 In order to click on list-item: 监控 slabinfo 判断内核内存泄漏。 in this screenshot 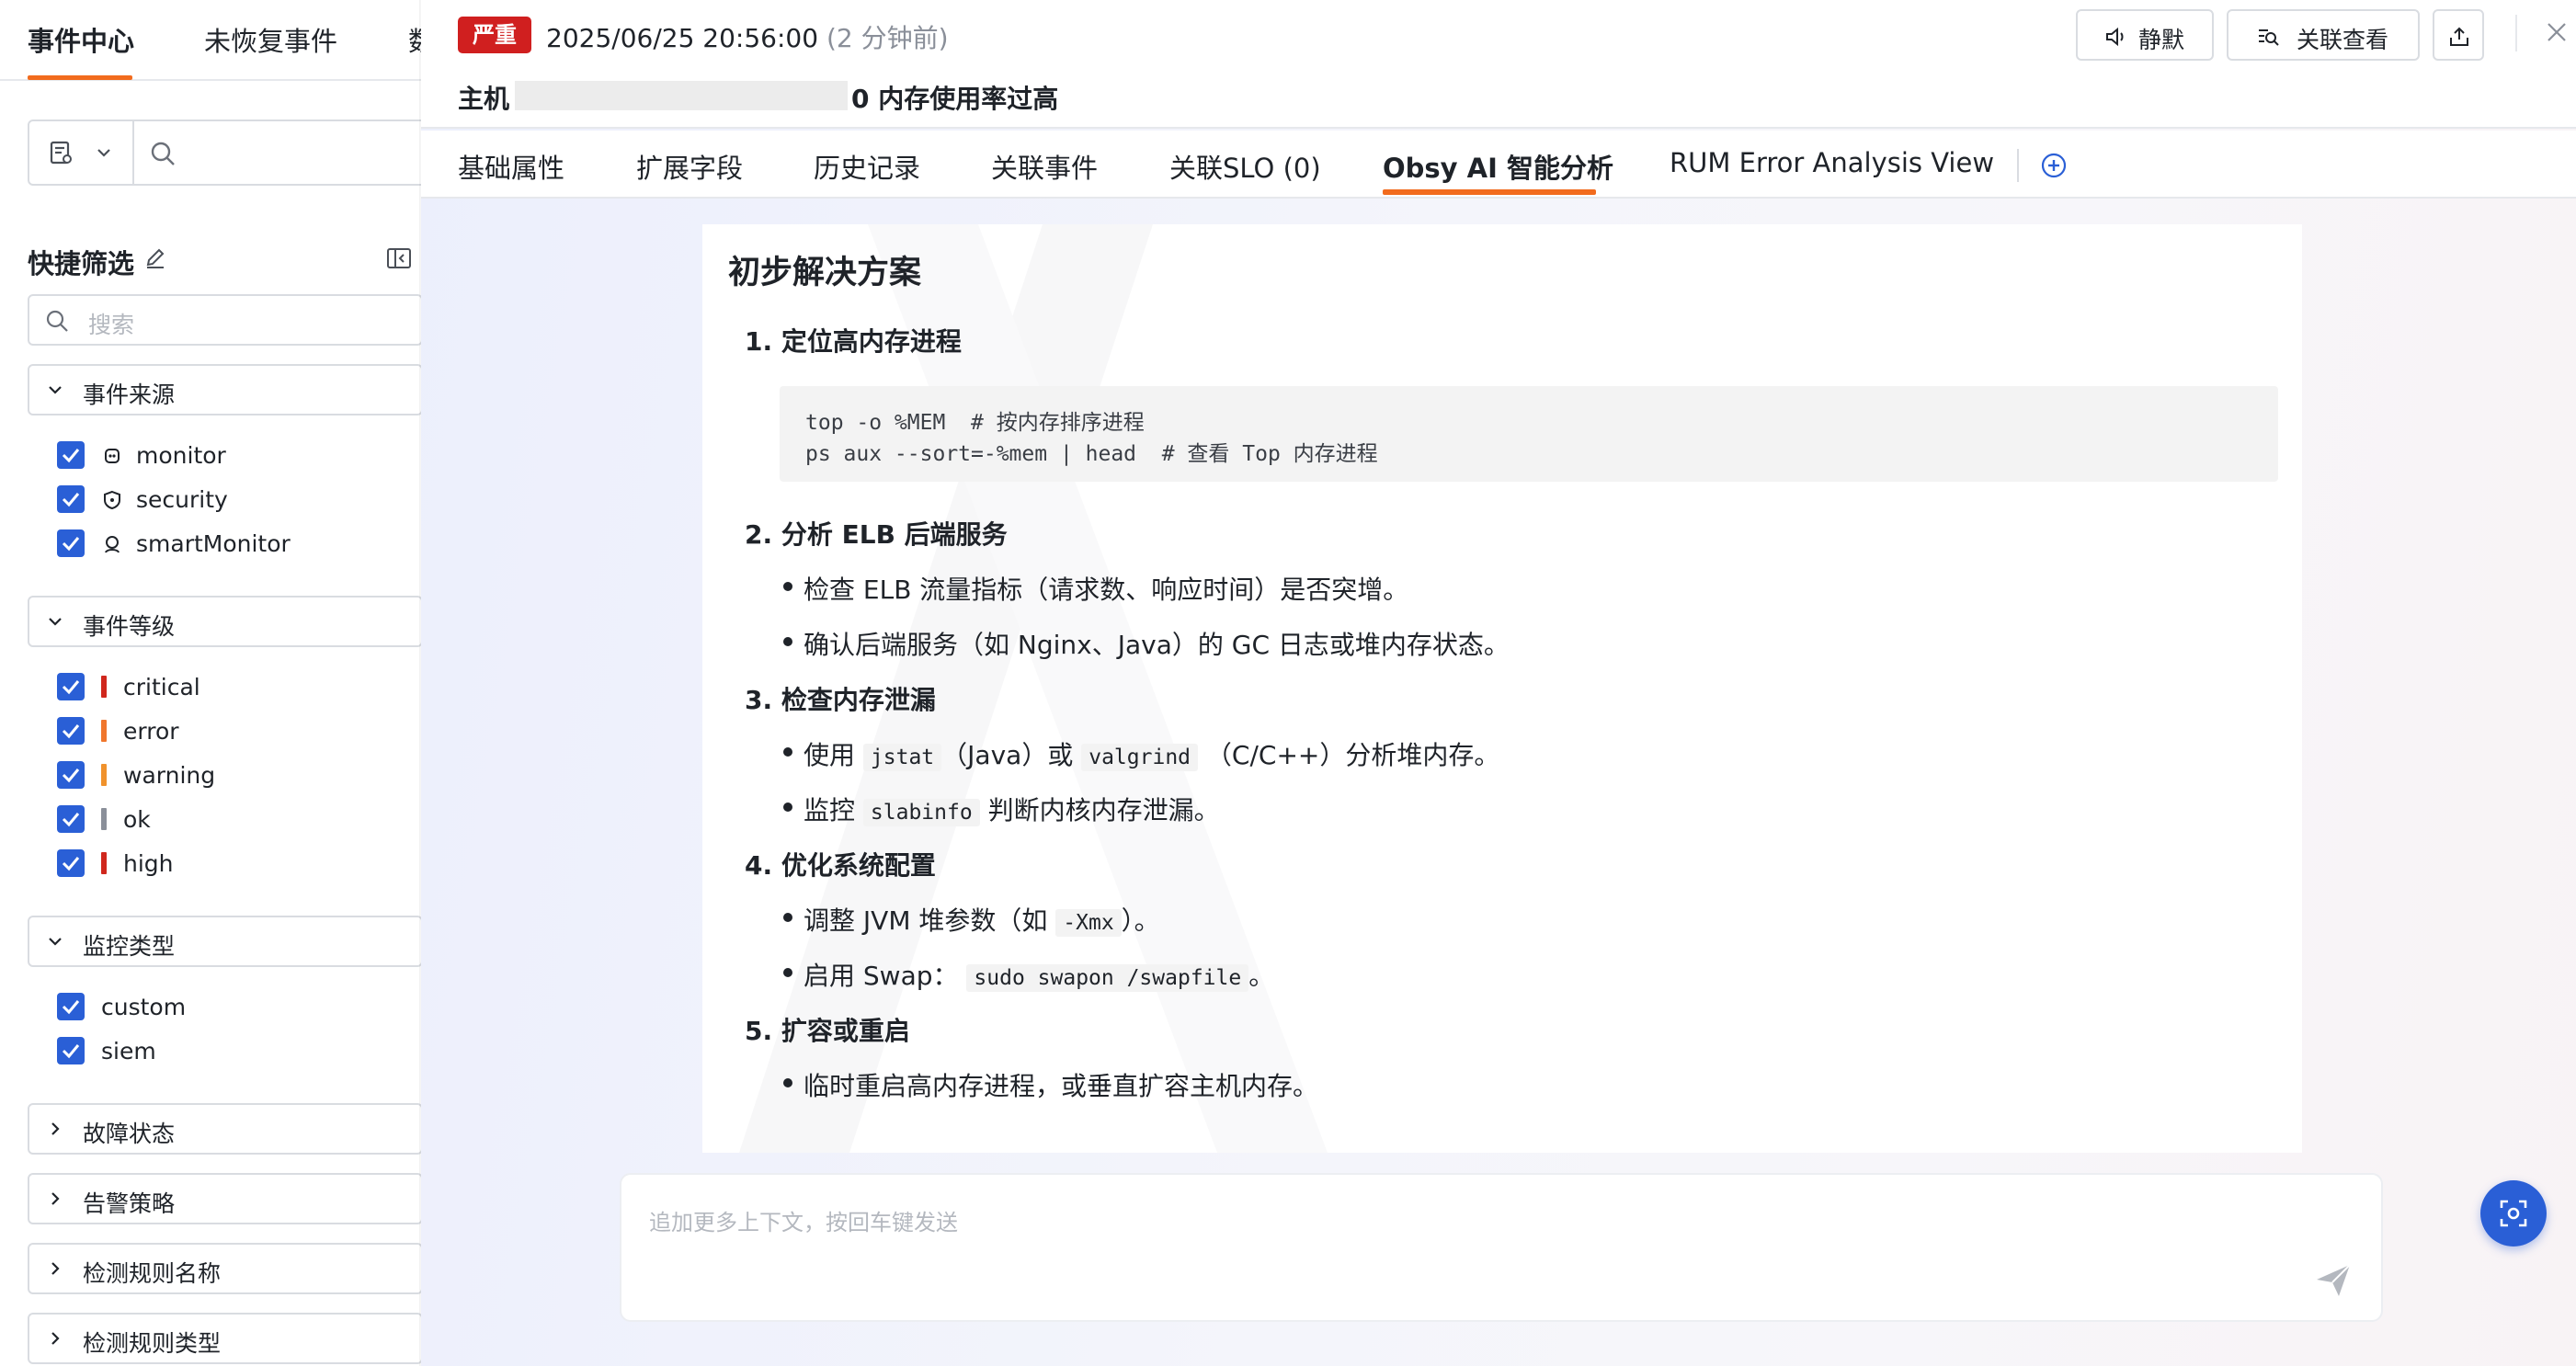, I will do `click(1001, 809)`.